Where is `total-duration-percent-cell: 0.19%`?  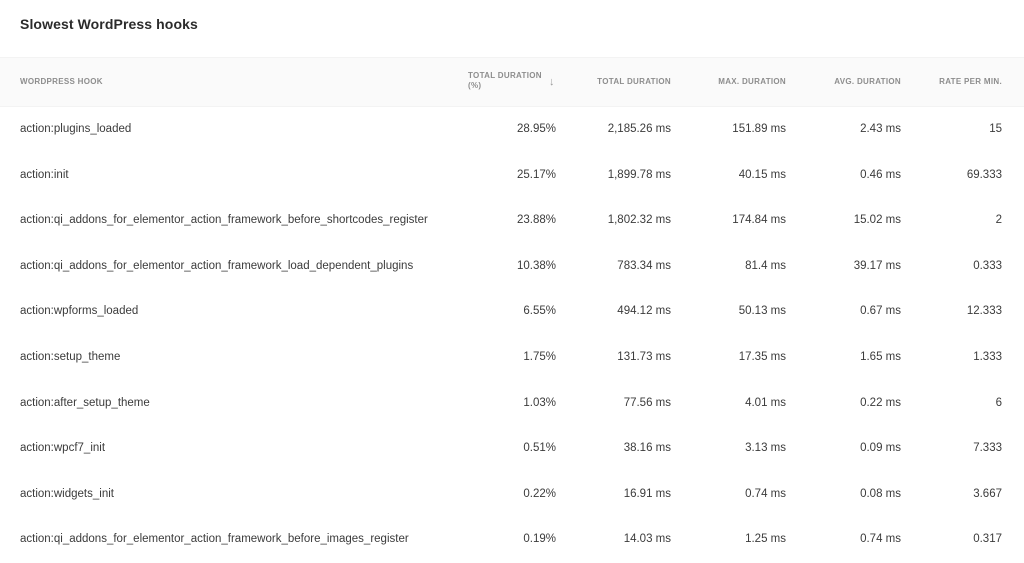 total-duration-percent-cell: 0.19% is located at coordinates (539, 539).